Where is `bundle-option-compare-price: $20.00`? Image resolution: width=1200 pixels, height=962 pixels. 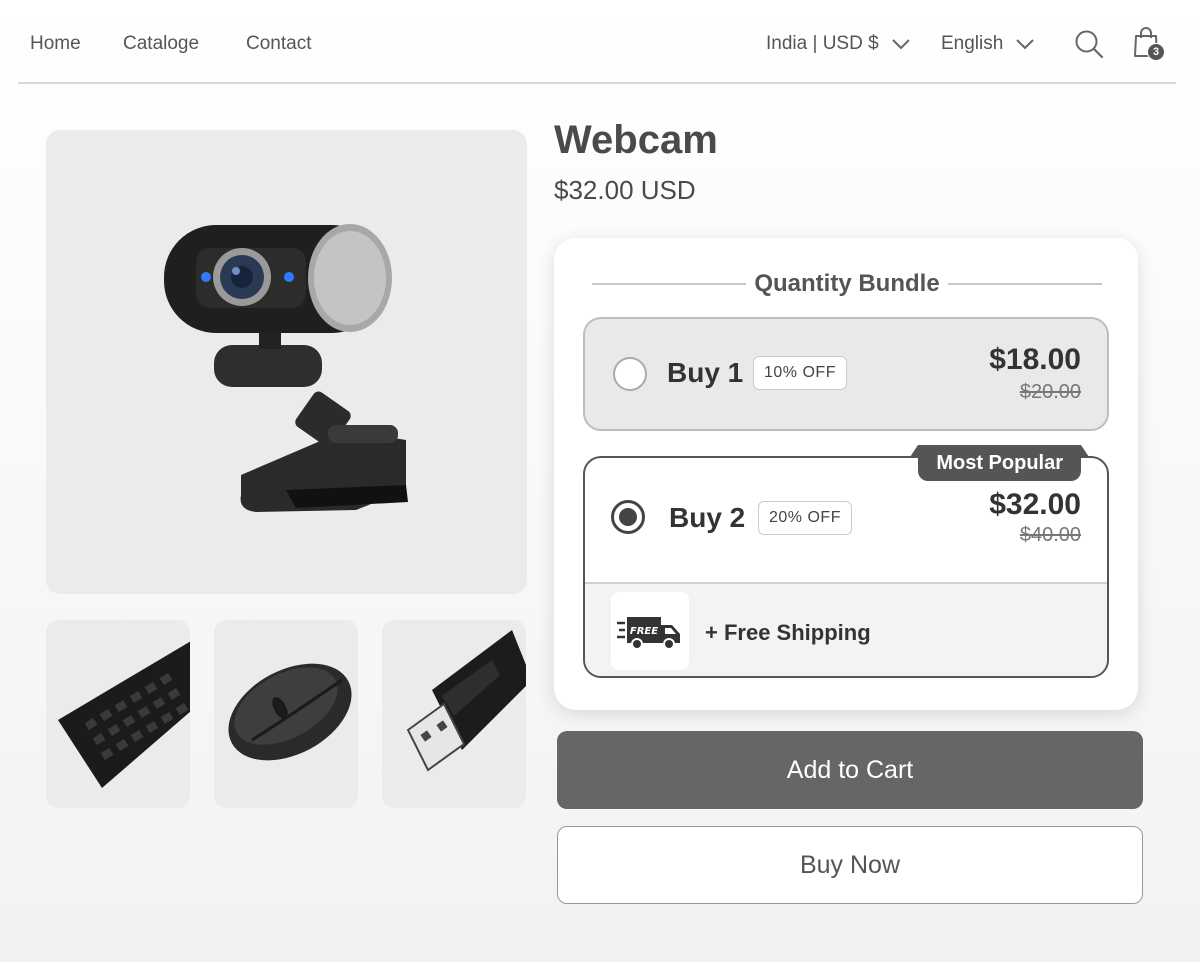 bundle-option-compare-price: $20.00 is located at coordinates (1050, 392).